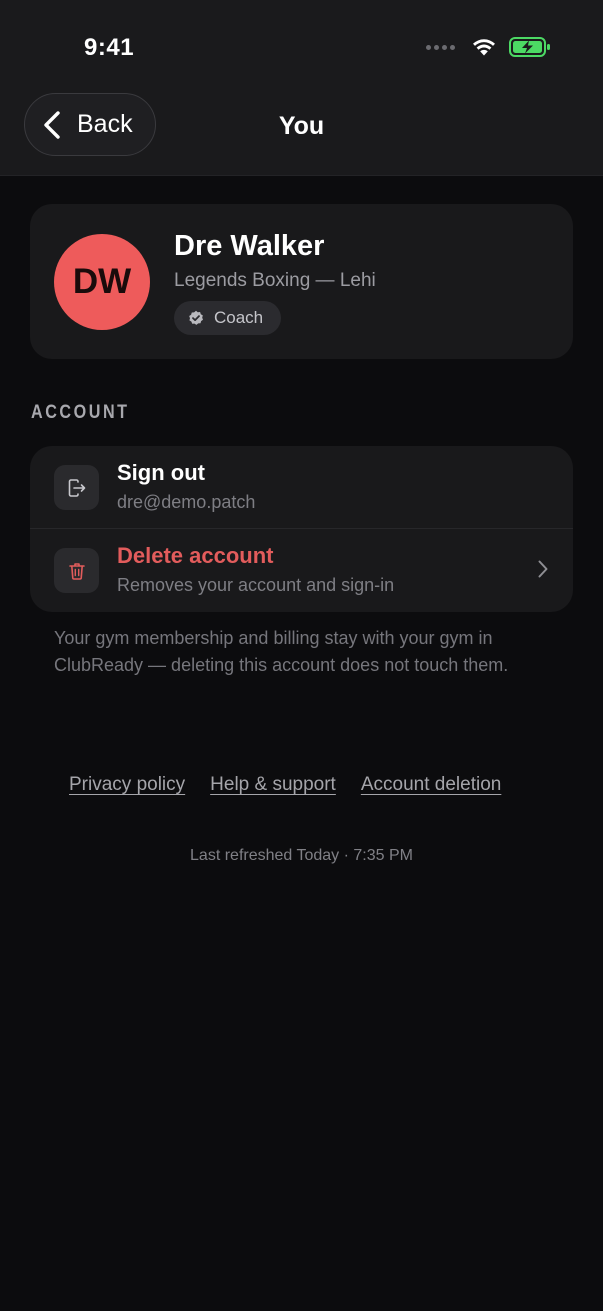 This screenshot has width=603, height=1311. What do you see at coordinates (440, 47) in the screenshot?
I see `cellular-signal-icon` at bounding box center [440, 47].